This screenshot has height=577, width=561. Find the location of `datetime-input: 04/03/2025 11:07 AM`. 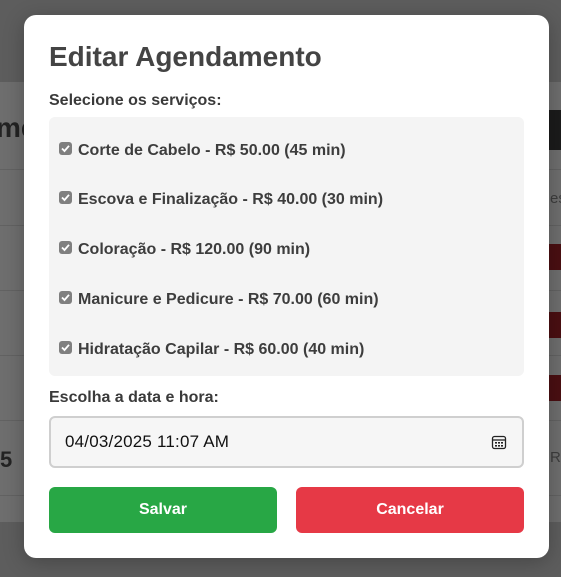

datetime-input: 04/03/2025 11:07 AM is located at coordinates (286, 442).